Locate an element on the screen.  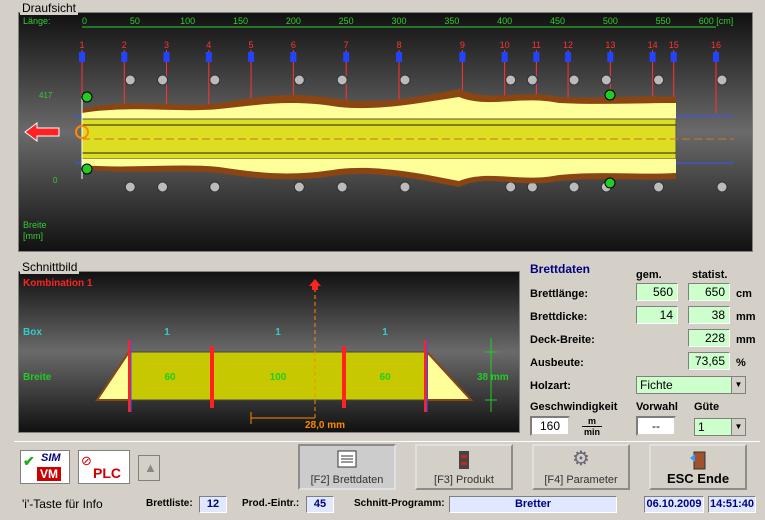
col-measured-header: gem. is located at coordinates (649, 275).